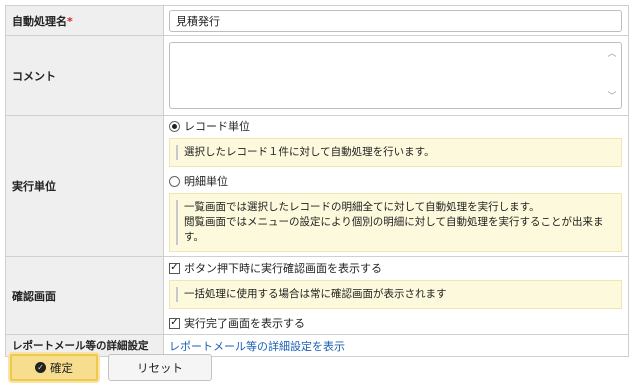  Describe the element at coordinates (84, 186) in the screenshot. I see `label-unit: 実行単位` at that location.